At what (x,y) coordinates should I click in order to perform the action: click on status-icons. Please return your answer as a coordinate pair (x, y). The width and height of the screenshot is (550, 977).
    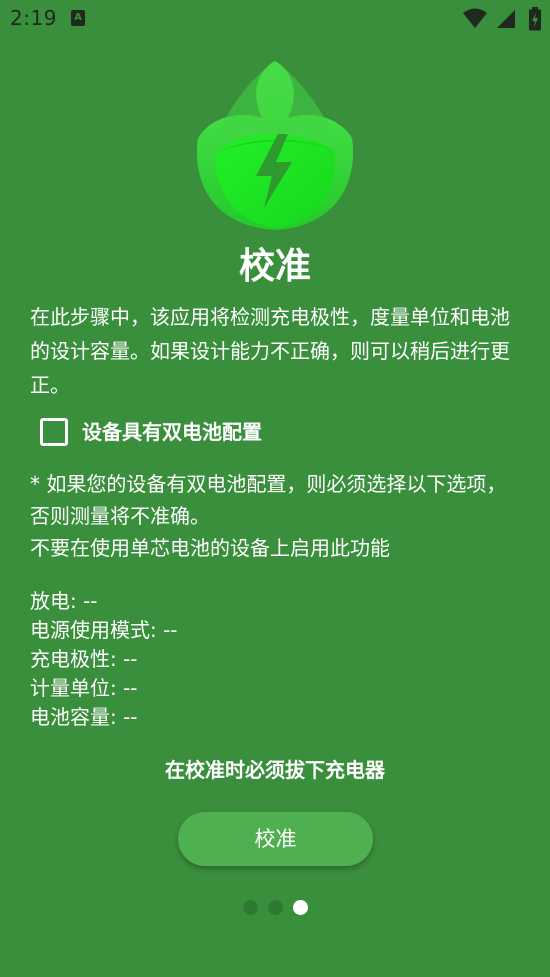
    Looking at the image, I should click on (502, 19).